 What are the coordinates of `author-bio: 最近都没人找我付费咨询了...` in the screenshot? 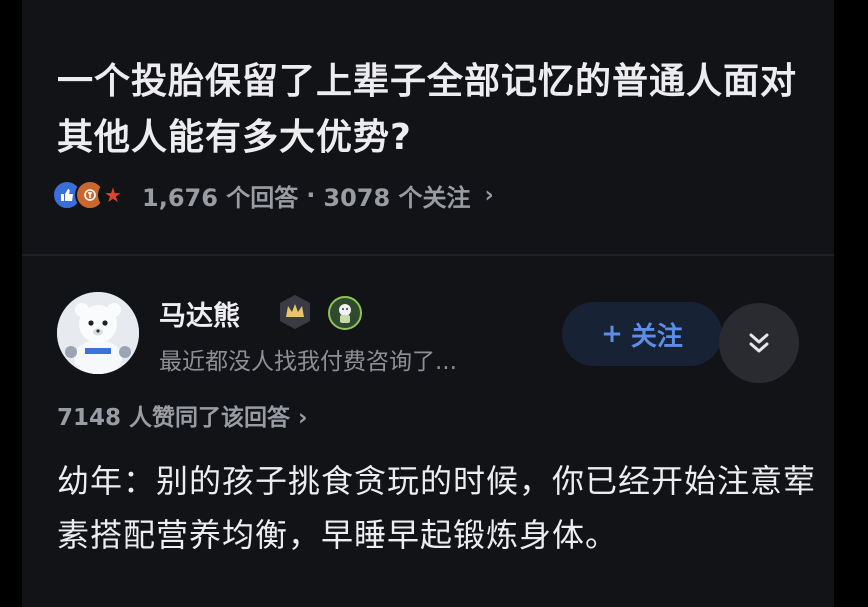 It's located at (308, 362).